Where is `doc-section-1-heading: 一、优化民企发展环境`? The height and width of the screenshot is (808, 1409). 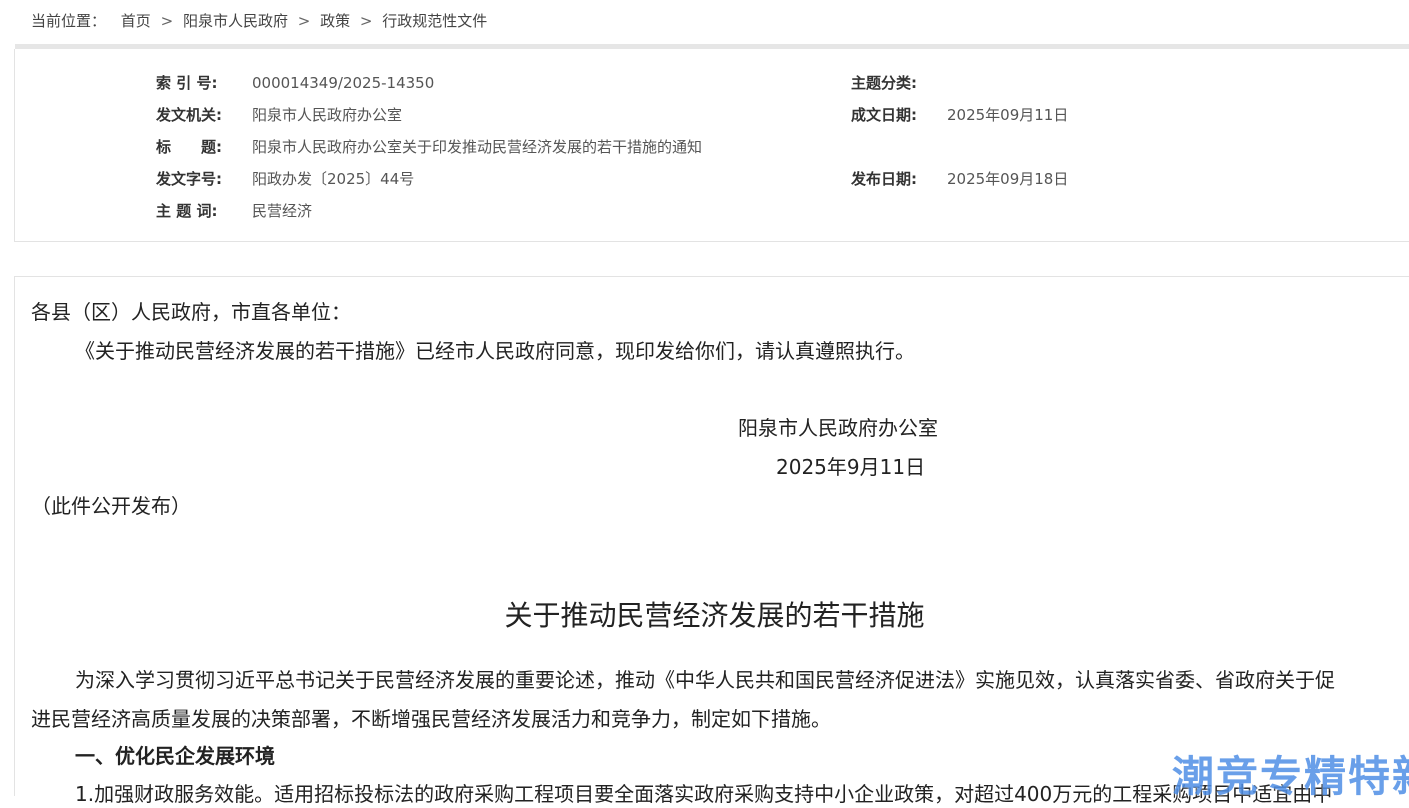
doc-section-1-heading: 一、优化民企发展环境 is located at coordinates (175, 756).